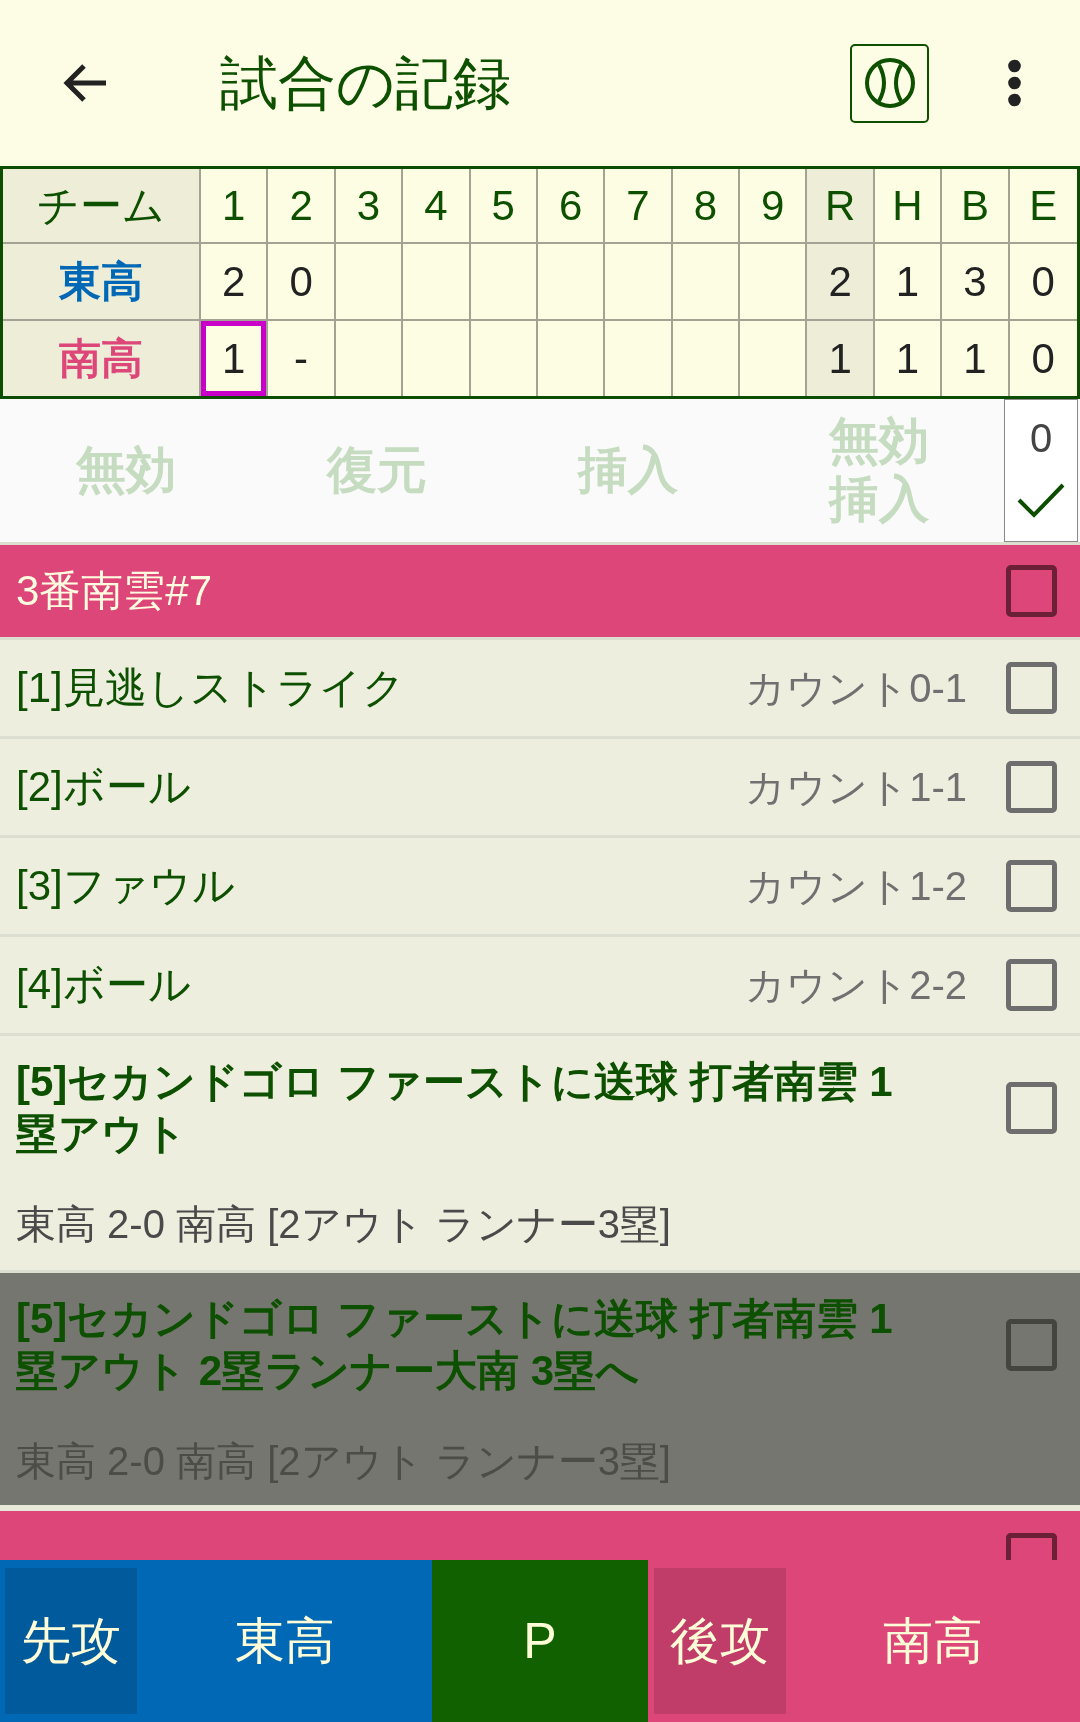  I want to click on batting-side-button: 先攻, so click(71, 1641).